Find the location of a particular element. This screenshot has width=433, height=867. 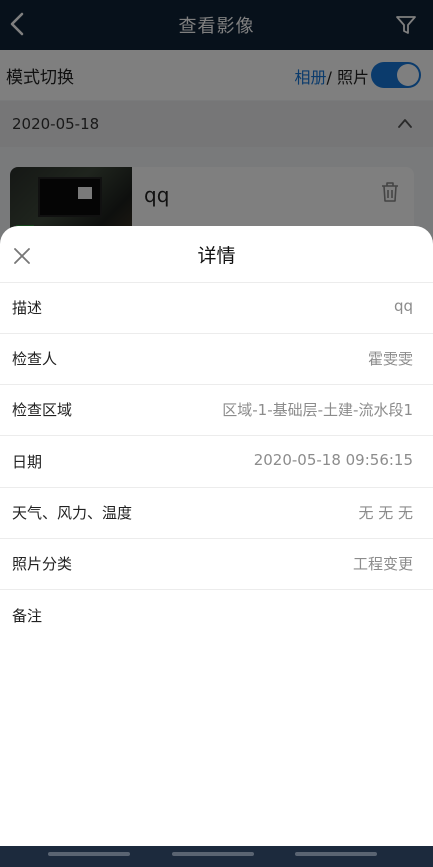

detail-value: 工程变更 is located at coordinates (382, 564).